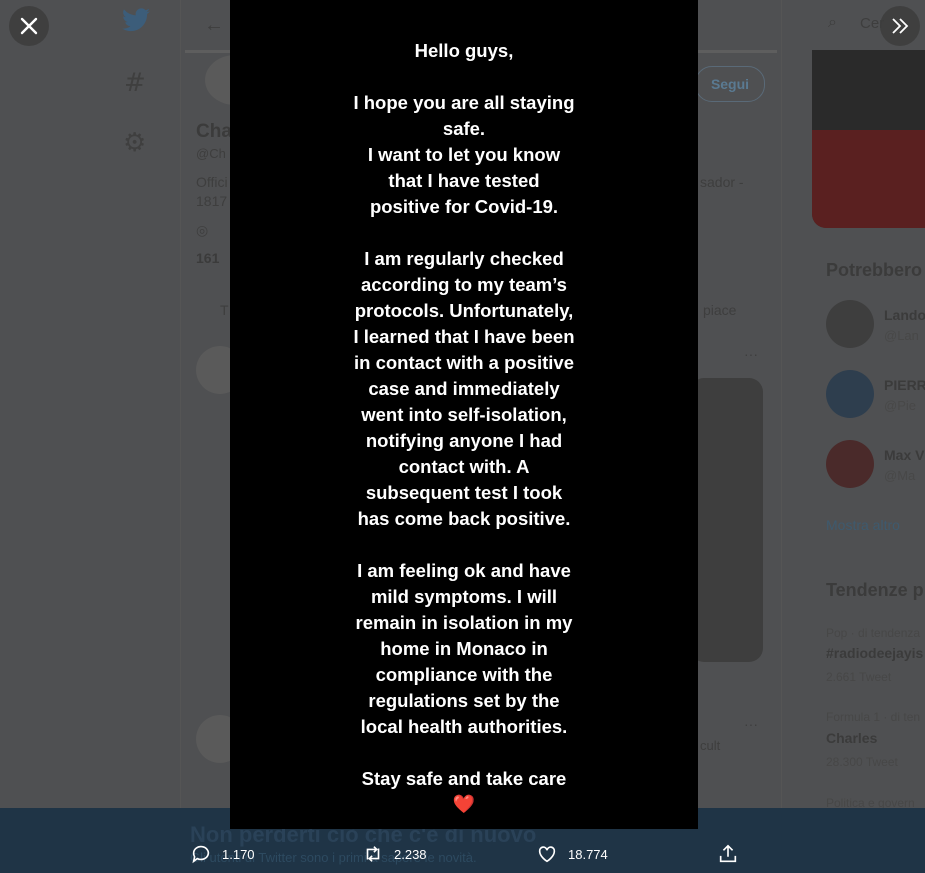 This screenshot has height=873, width=925. What do you see at coordinates (832, 22) in the screenshot?
I see `search-icon: ⌕` at bounding box center [832, 22].